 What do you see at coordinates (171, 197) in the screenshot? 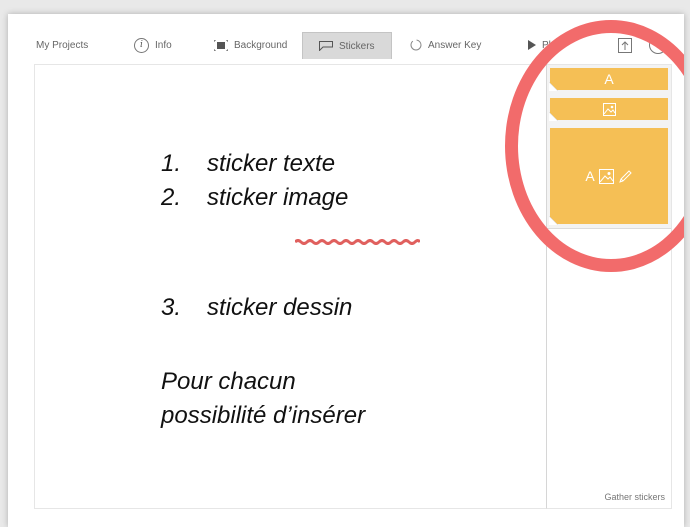
I see `annotation-number: 2.` at bounding box center [171, 197].